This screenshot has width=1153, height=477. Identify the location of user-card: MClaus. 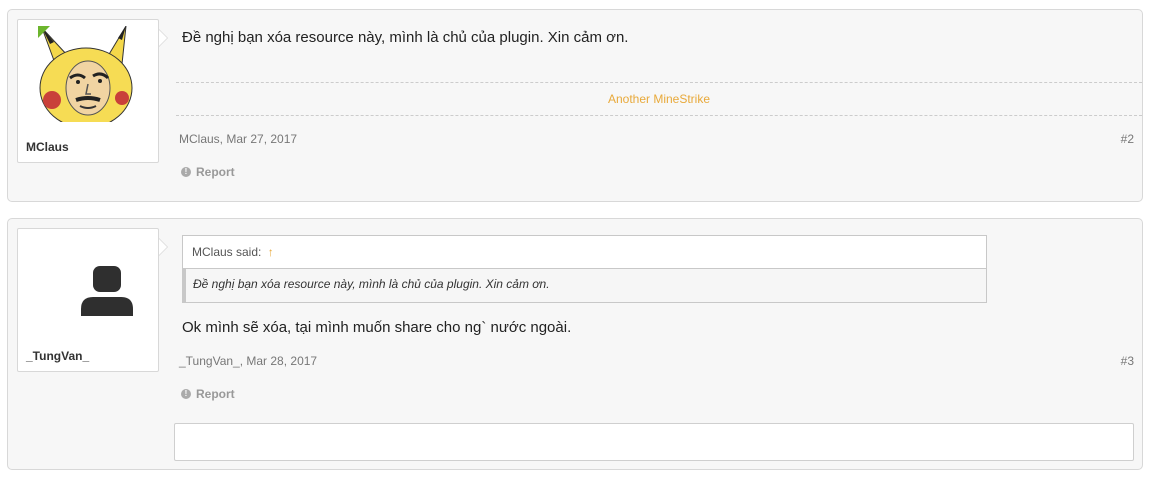
(92, 91).